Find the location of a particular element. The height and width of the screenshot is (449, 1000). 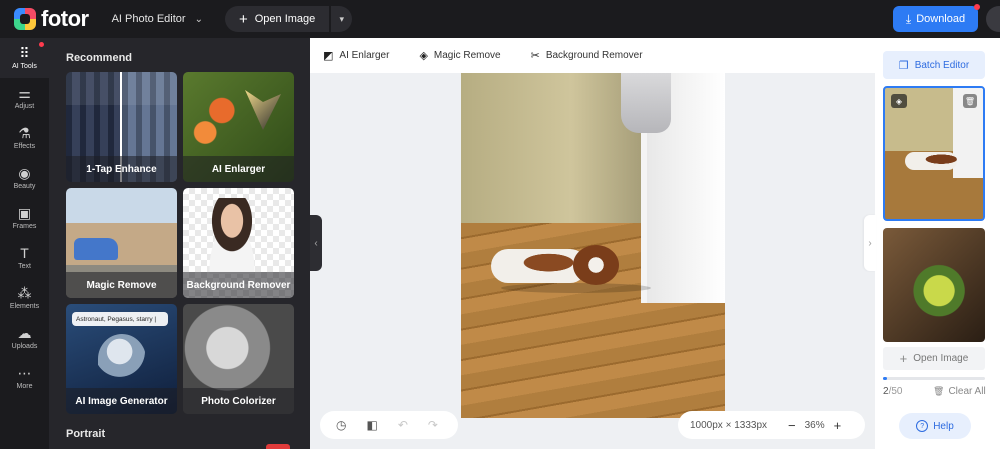

batch-editor-button: ❐ Batch Editor is located at coordinates (934, 65).